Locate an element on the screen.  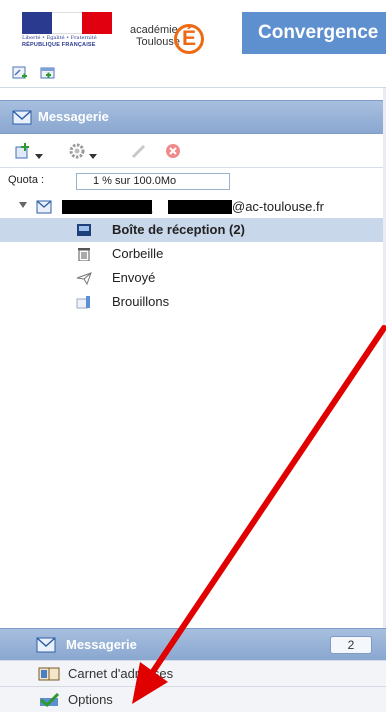
pencil-icon is located at coordinates (138, 151).